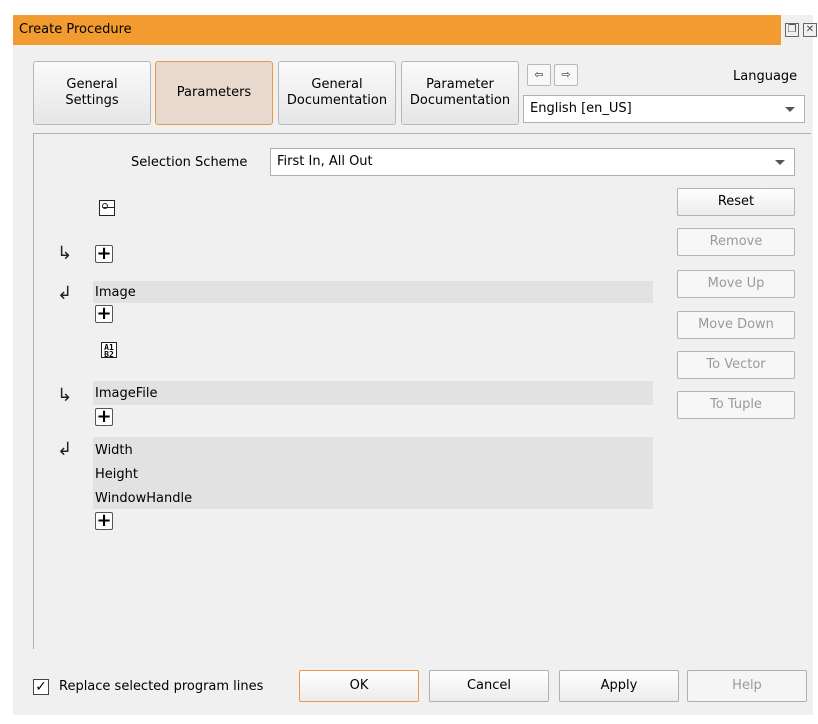 The image size is (818, 724). Describe the element at coordinates (747, 686) in the screenshot. I see `help-button: Help` at that location.